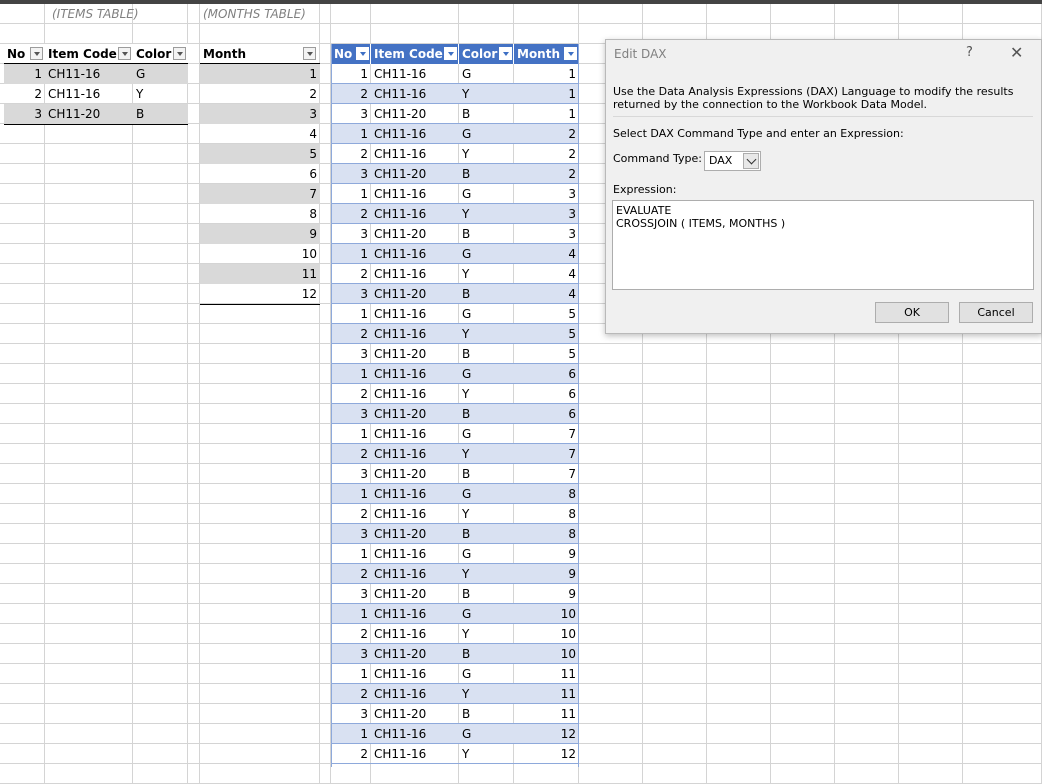 Image resolution: width=1042 pixels, height=784 pixels. What do you see at coordinates (260, 304) in the screenshot?
I see `months-bottom-border` at bounding box center [260, 304].